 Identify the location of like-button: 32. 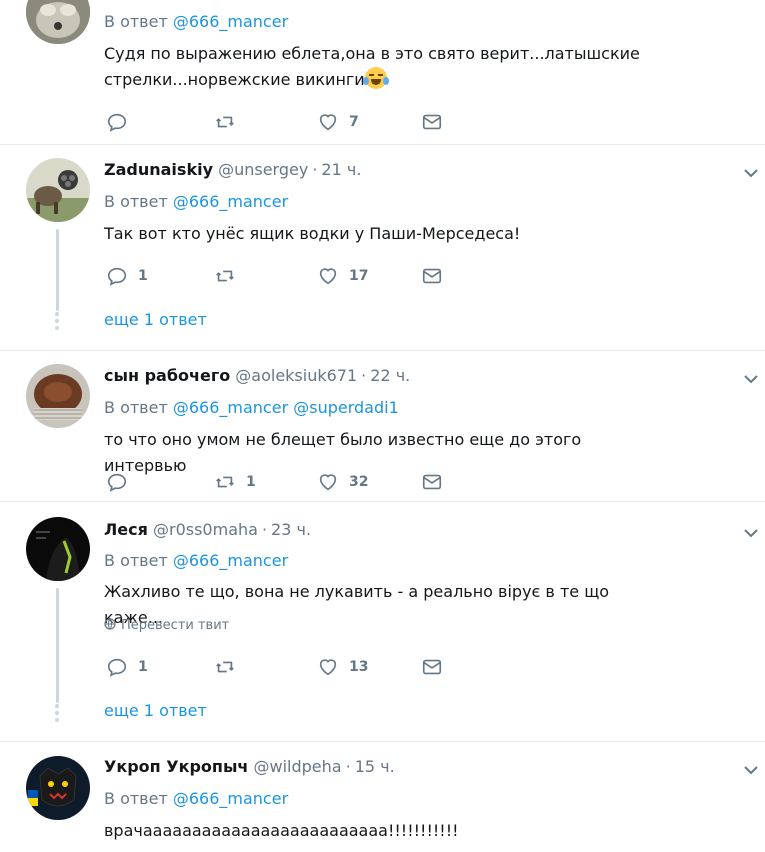
(342, 482).